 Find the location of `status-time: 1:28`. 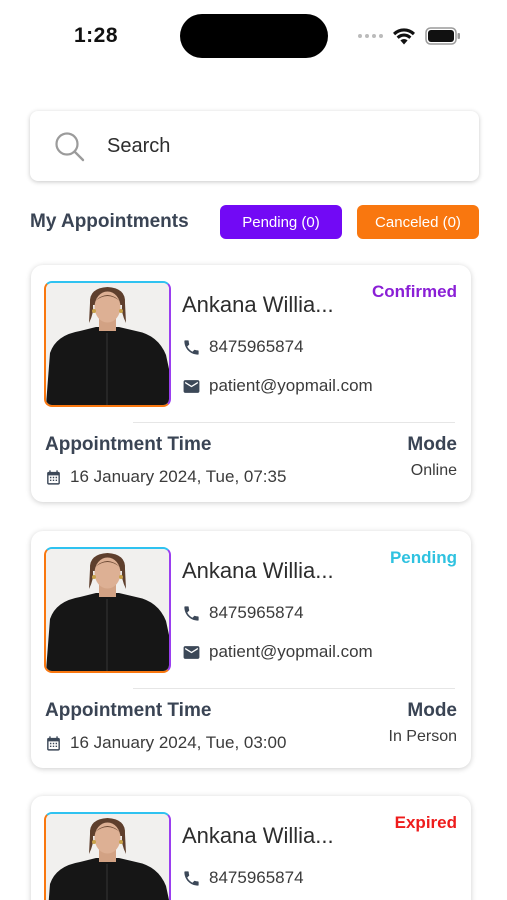

status-time: 1:28 is located at coordinates (96, 35).